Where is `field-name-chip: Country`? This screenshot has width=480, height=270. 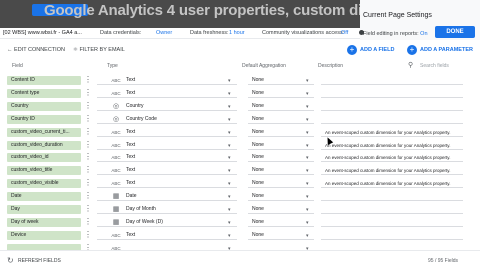
field-name-chip: Country is located at coordinates (44, 106).